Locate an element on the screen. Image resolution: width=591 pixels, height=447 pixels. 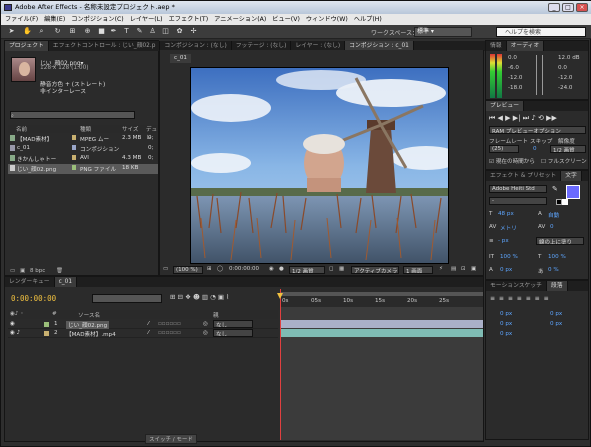
trash-icon: 🗑 is located at coordinates (59, 271).